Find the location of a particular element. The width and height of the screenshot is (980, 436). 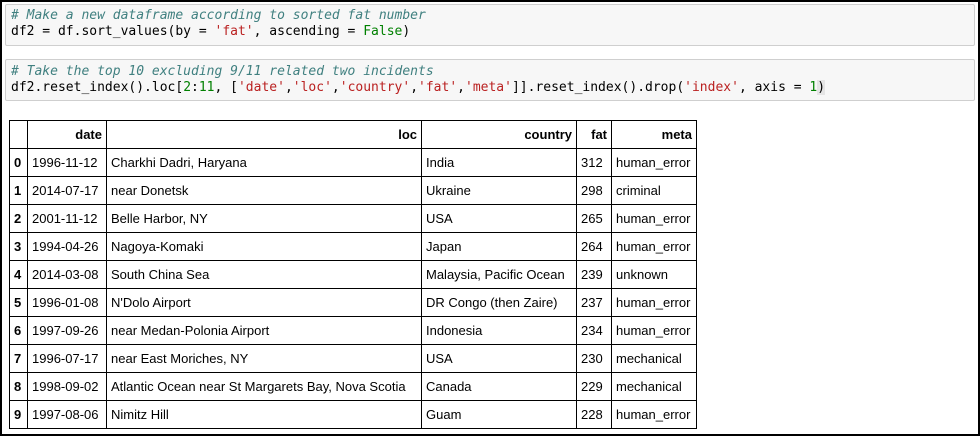

cell-date: 1997-08-06 is located at coordinates (67, 414).